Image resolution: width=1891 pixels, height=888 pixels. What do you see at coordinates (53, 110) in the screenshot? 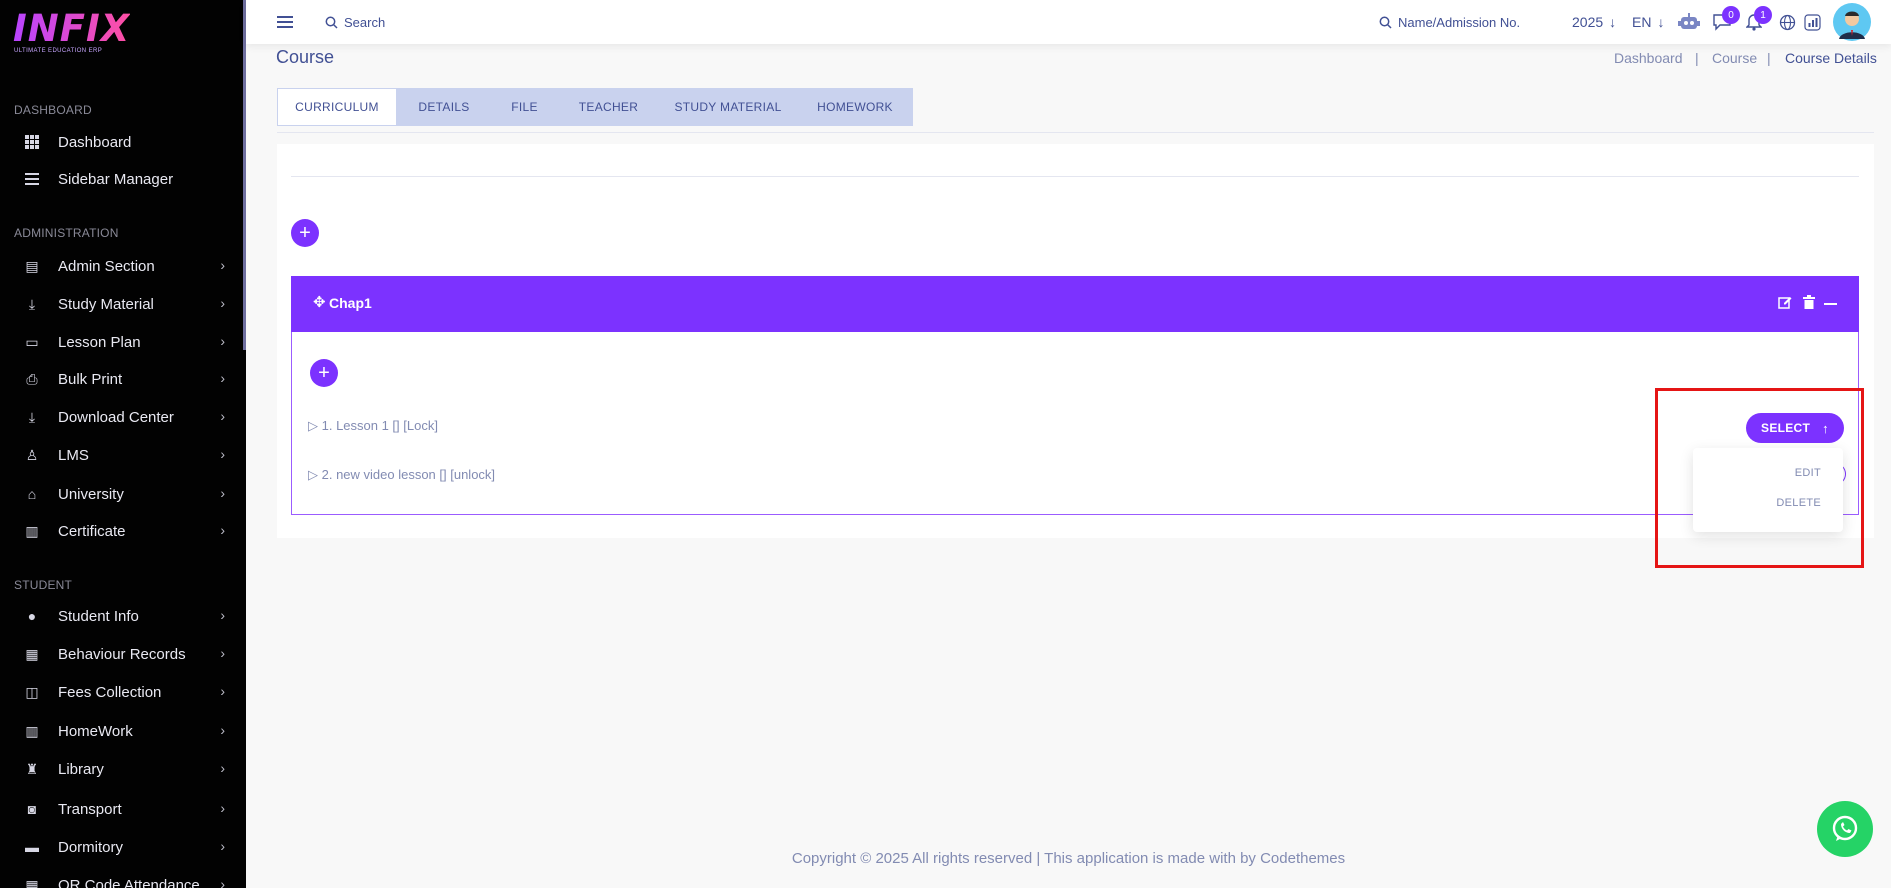
I see `section-dashboard-title: DASHBOARD` at bounding box center [53, 110].